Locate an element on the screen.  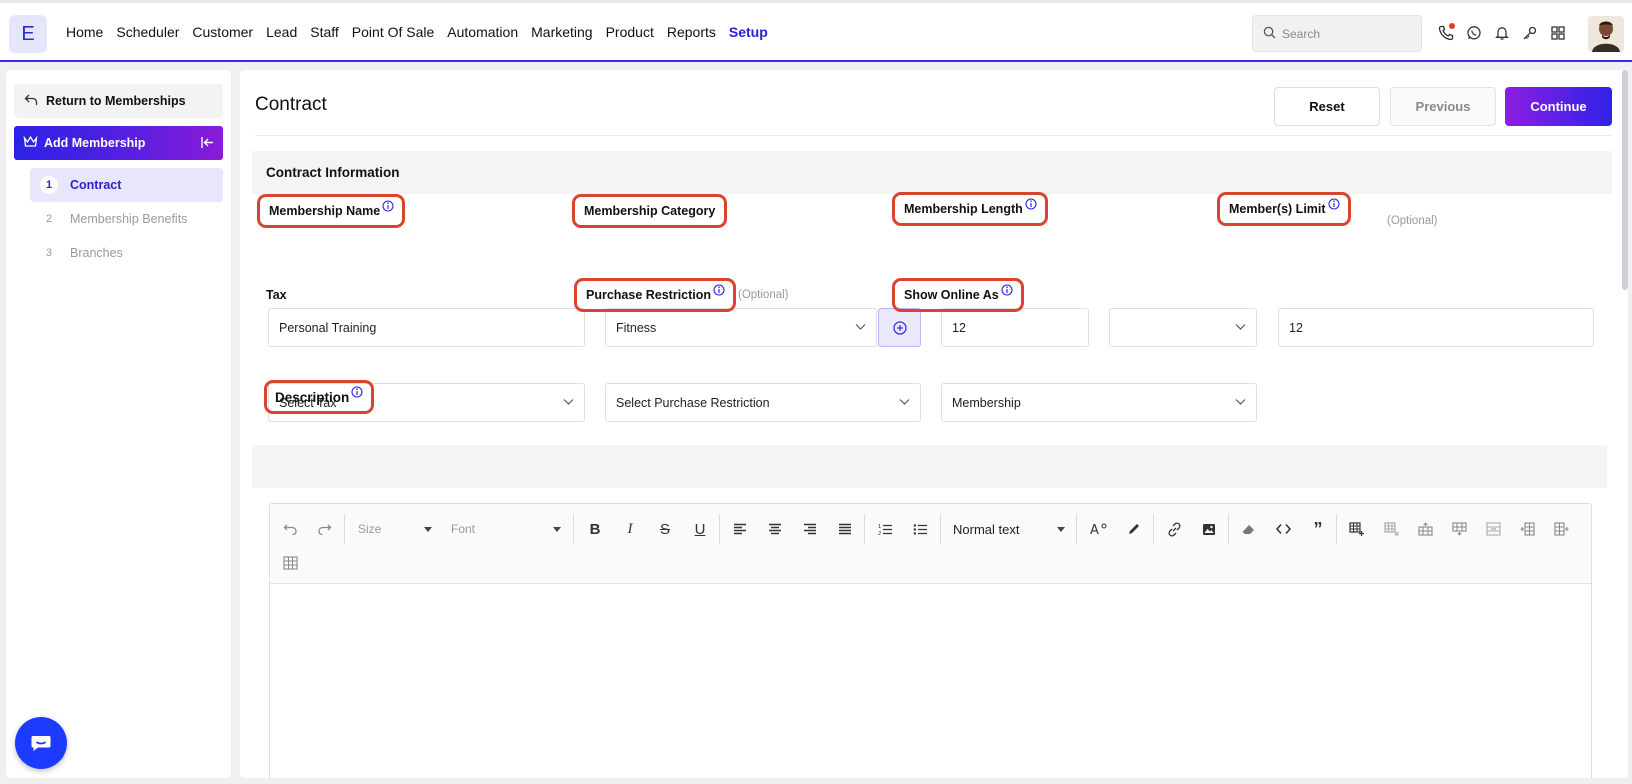
block-format-dropdown: Normal text is located at coordinates (1009, 529).